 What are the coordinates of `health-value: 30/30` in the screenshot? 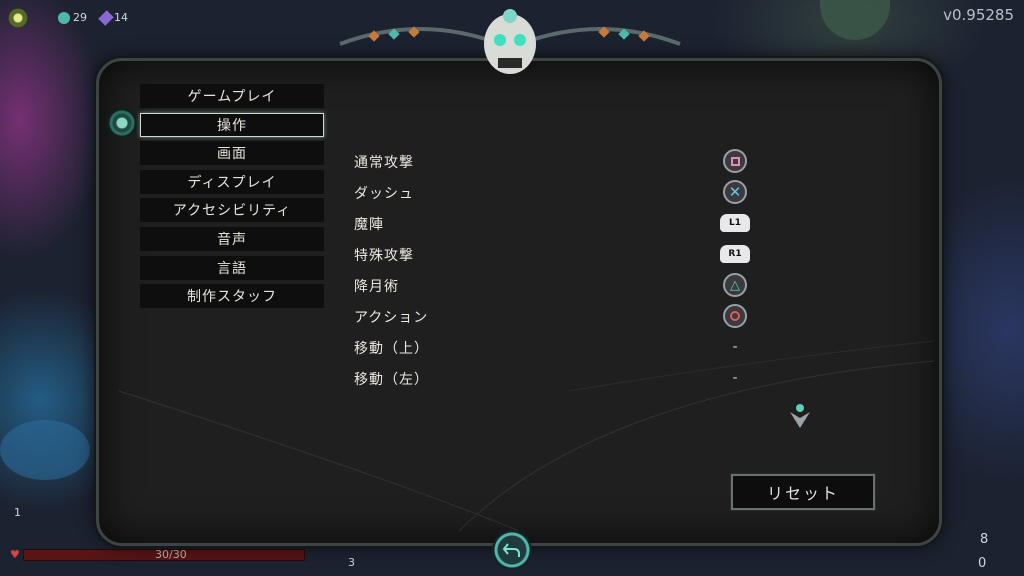 It's located at (171, 554).